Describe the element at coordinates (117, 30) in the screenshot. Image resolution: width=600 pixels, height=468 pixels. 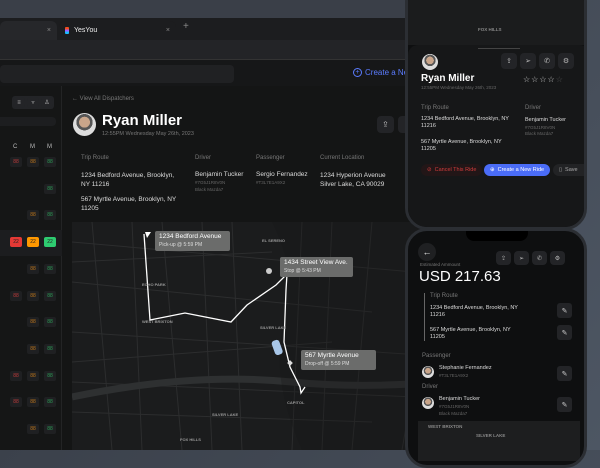
I see `tab-yesyou: YesYou ×` at that location.